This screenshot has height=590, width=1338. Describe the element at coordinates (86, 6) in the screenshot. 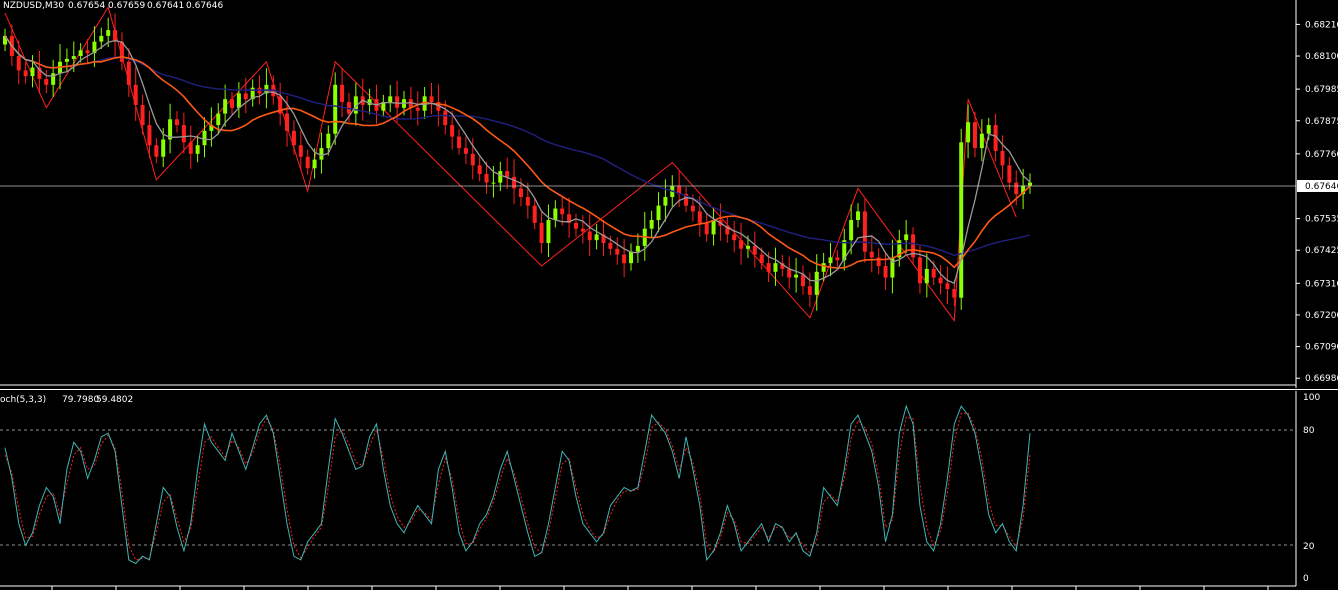

I see `ohlc-open: 0.67654` at that location.